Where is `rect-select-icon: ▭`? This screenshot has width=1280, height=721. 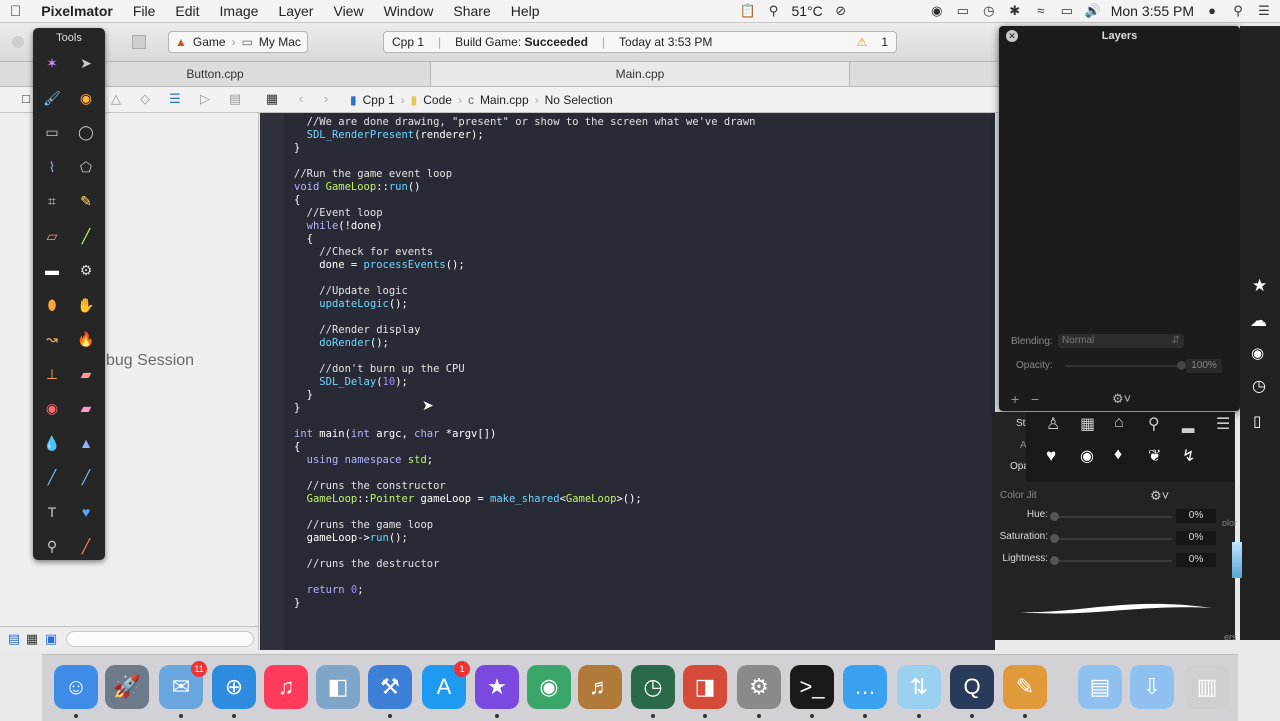
rect-select-icon: ▭ is located at coordinates (52, 132).